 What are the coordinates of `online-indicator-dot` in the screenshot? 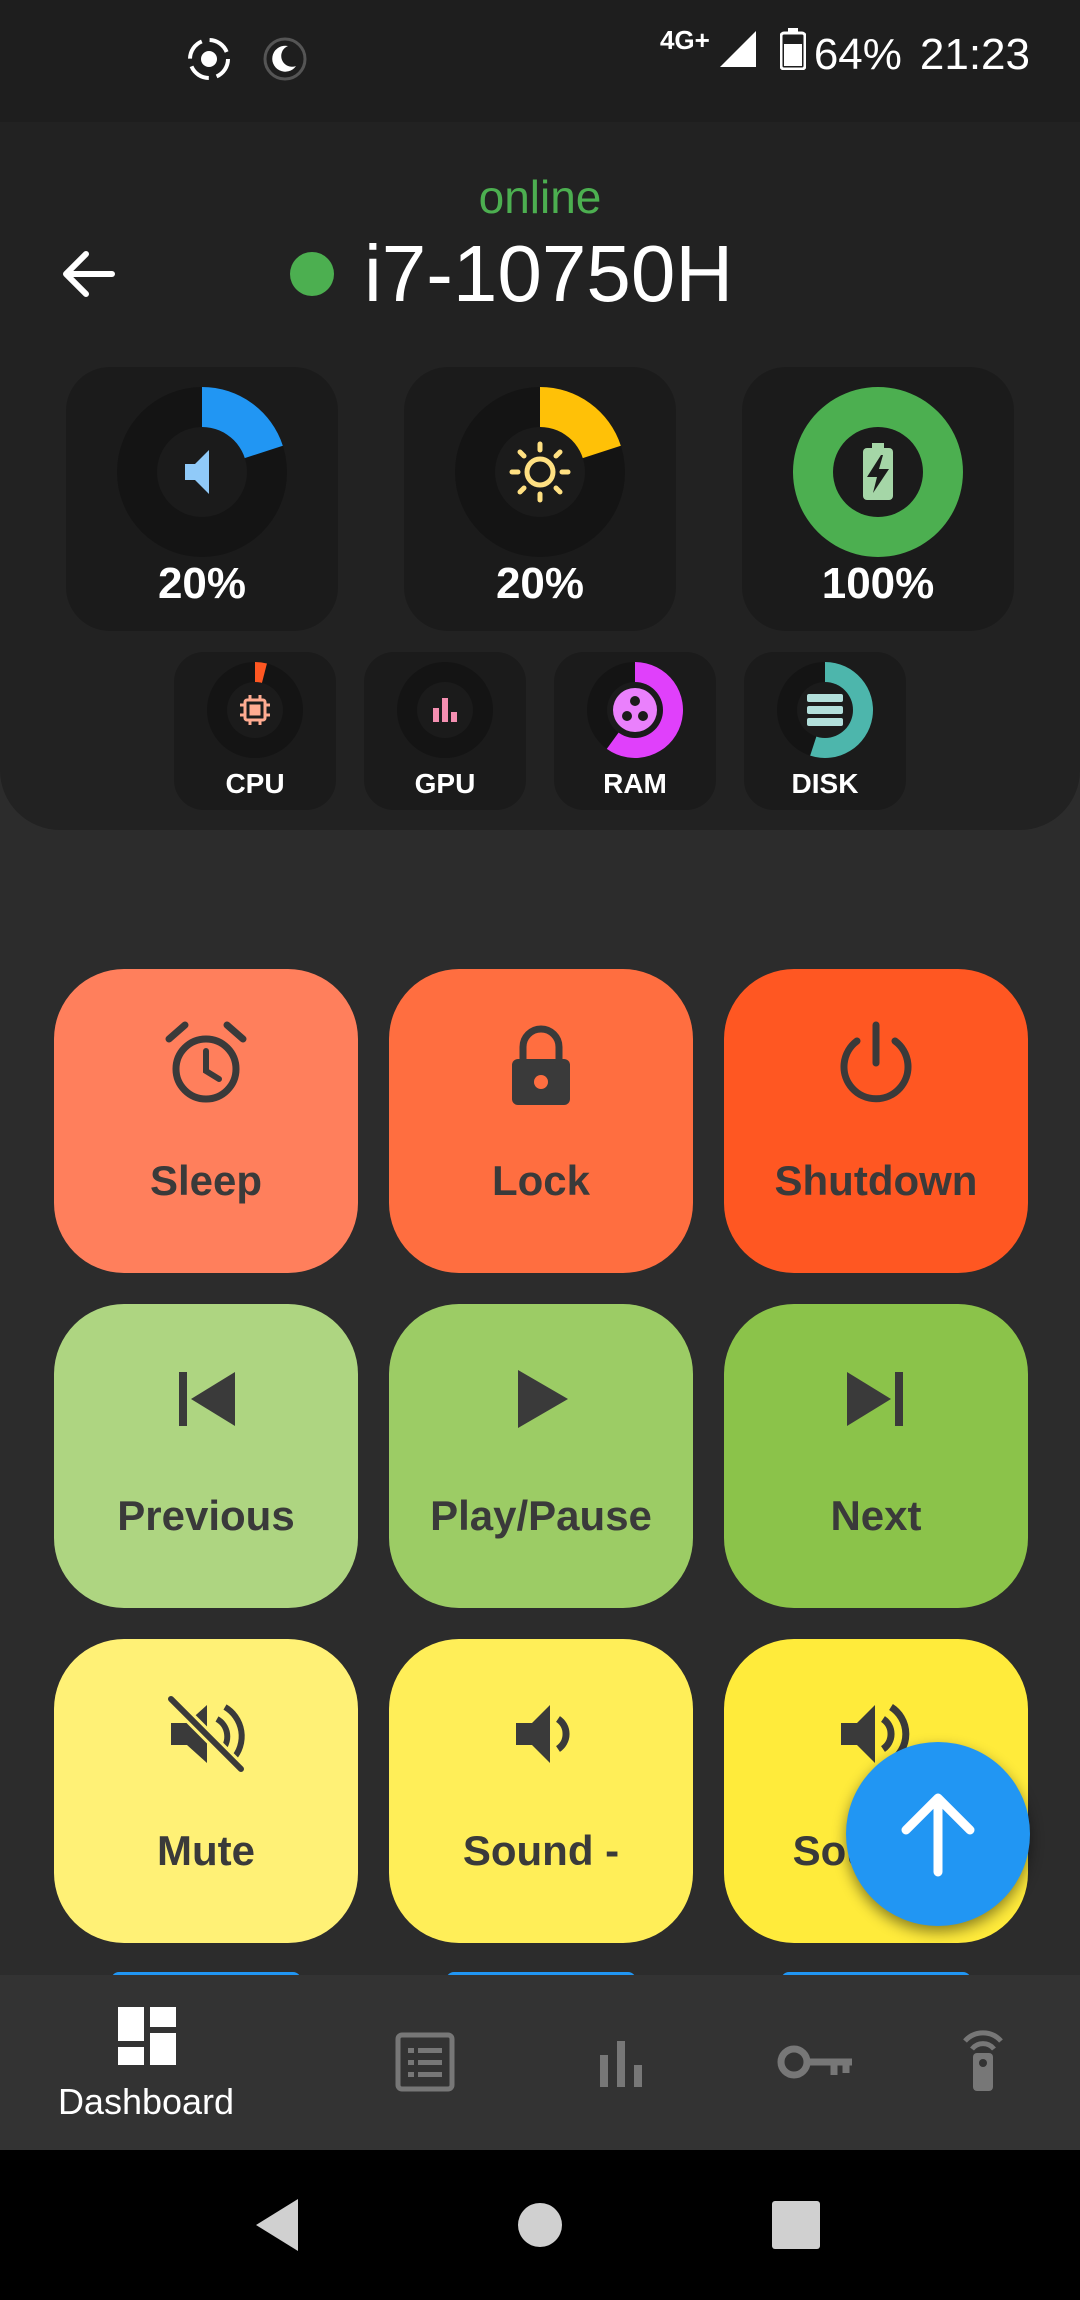 It's located at (312, 274).